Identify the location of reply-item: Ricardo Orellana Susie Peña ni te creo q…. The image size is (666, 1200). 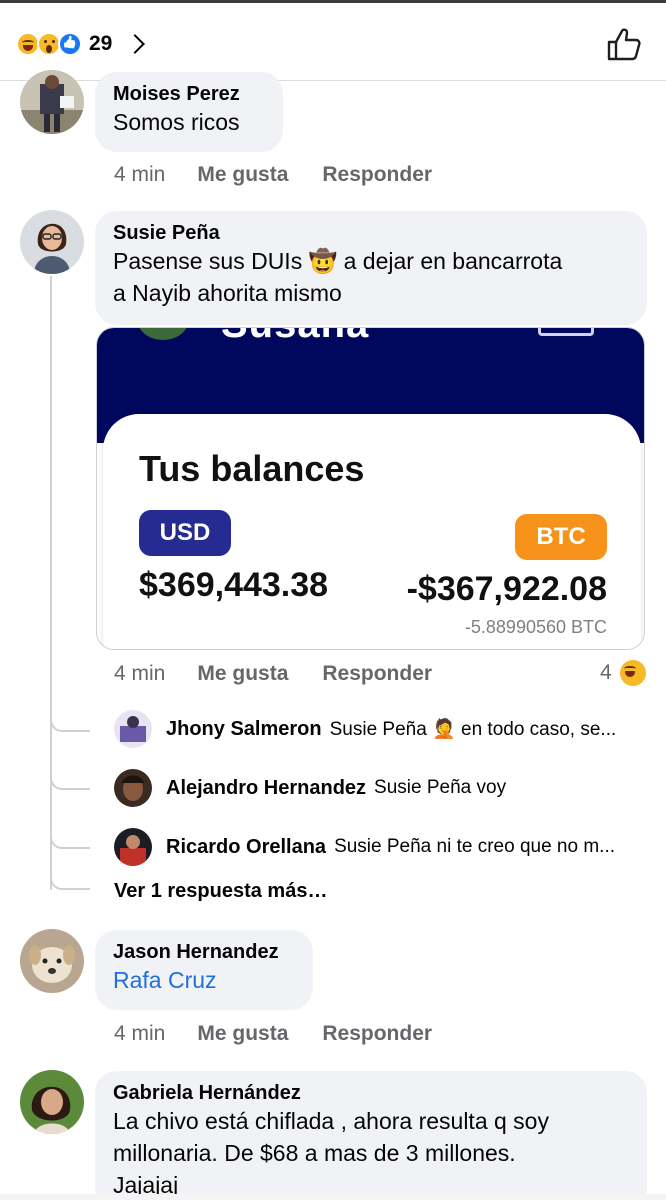
(364, 847).